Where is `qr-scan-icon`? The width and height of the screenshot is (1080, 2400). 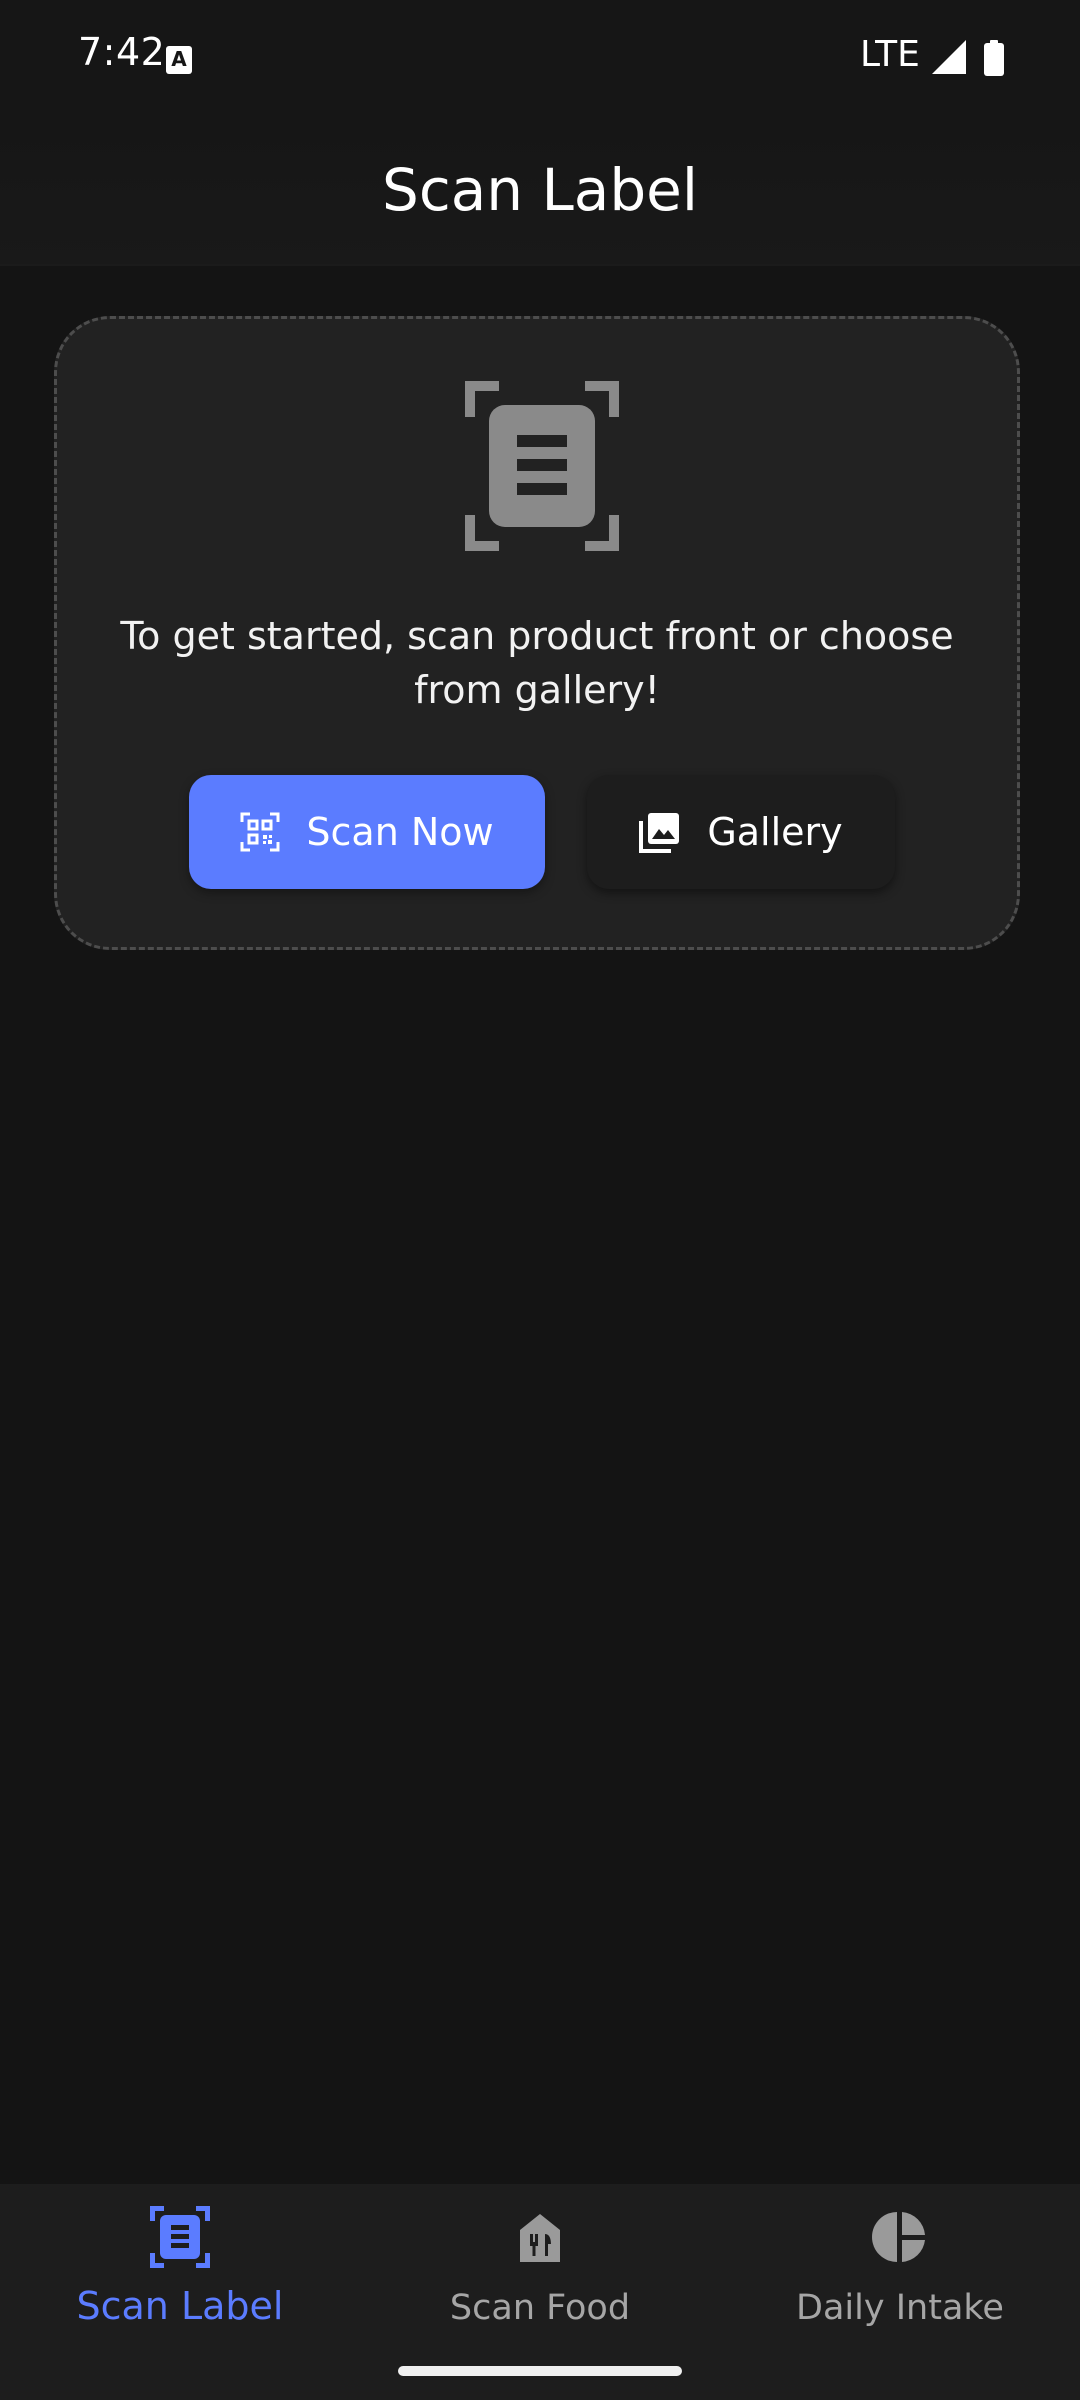 qr-scan-icon is located at coordinates (260, 832).